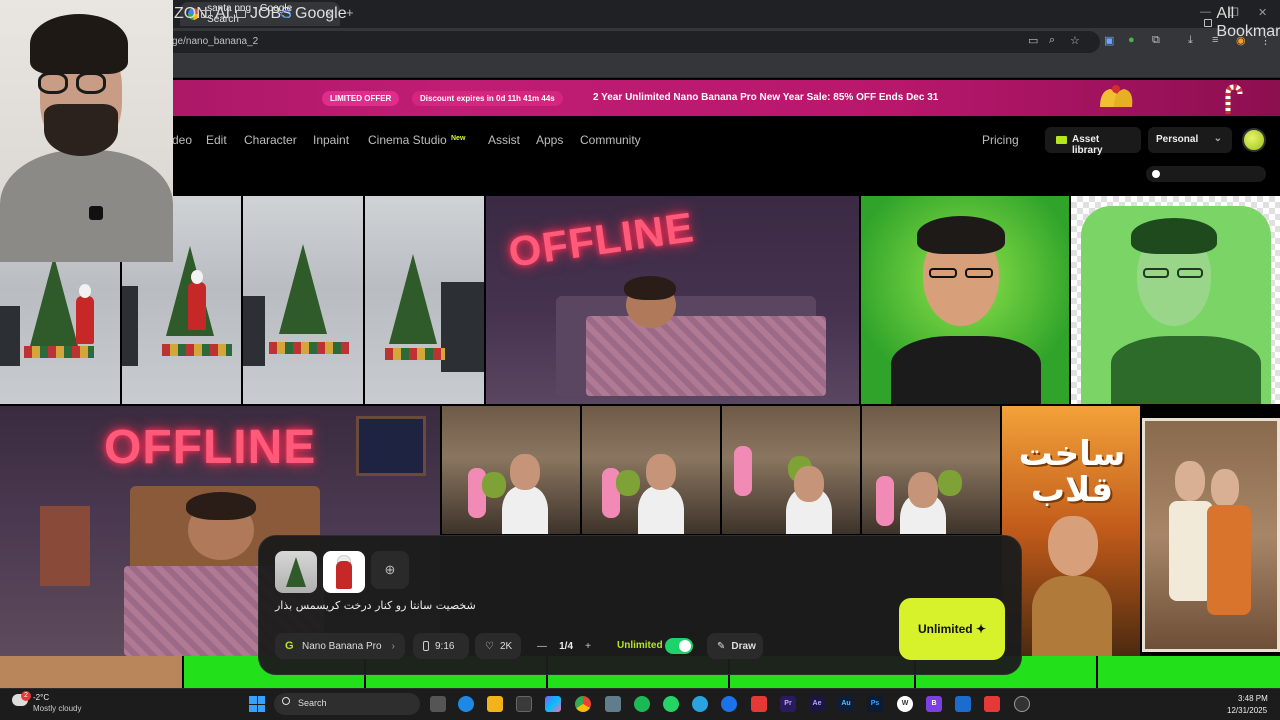 This screenshot has width=1280, height=720. Describe the element at coordinates (270, 140) in the screenshot. I see `nav-character: Character` at that location.